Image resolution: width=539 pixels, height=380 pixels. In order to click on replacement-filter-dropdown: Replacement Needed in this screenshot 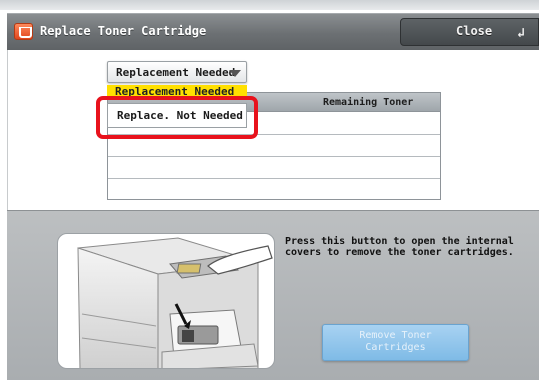, I will do `click(177, 72)`.